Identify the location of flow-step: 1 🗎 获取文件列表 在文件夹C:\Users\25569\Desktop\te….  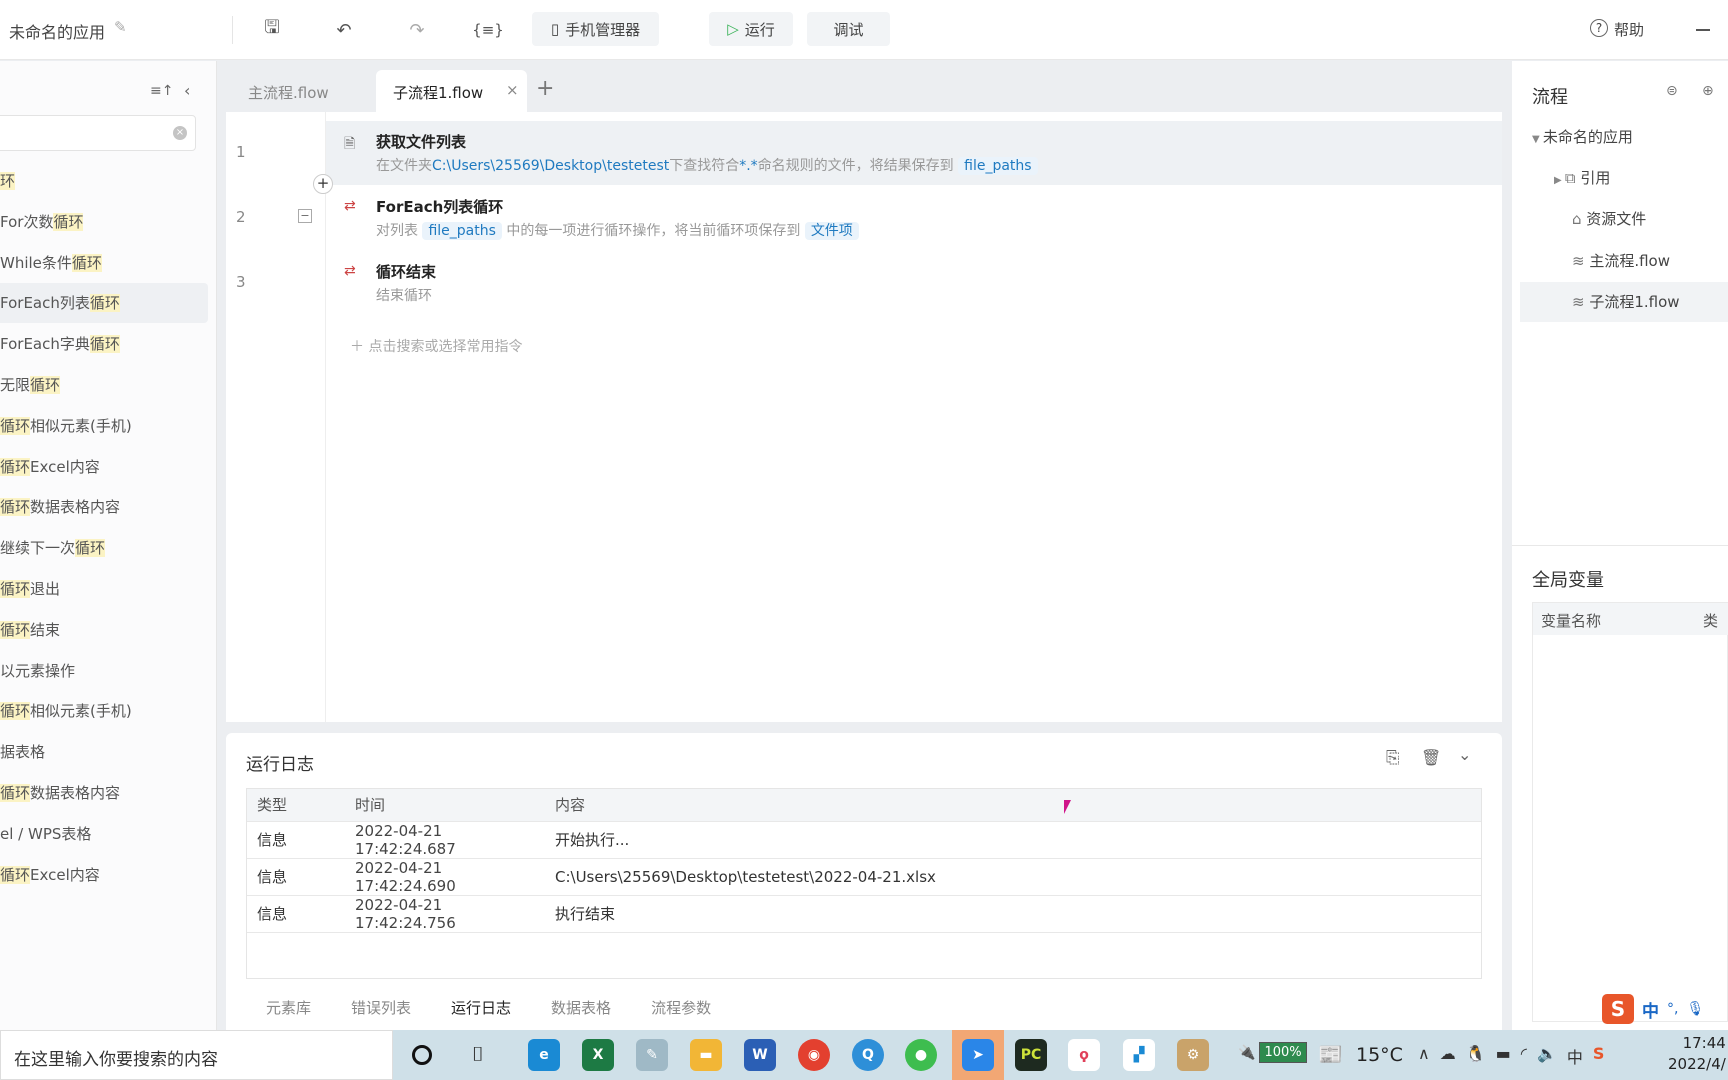
(869, 153).